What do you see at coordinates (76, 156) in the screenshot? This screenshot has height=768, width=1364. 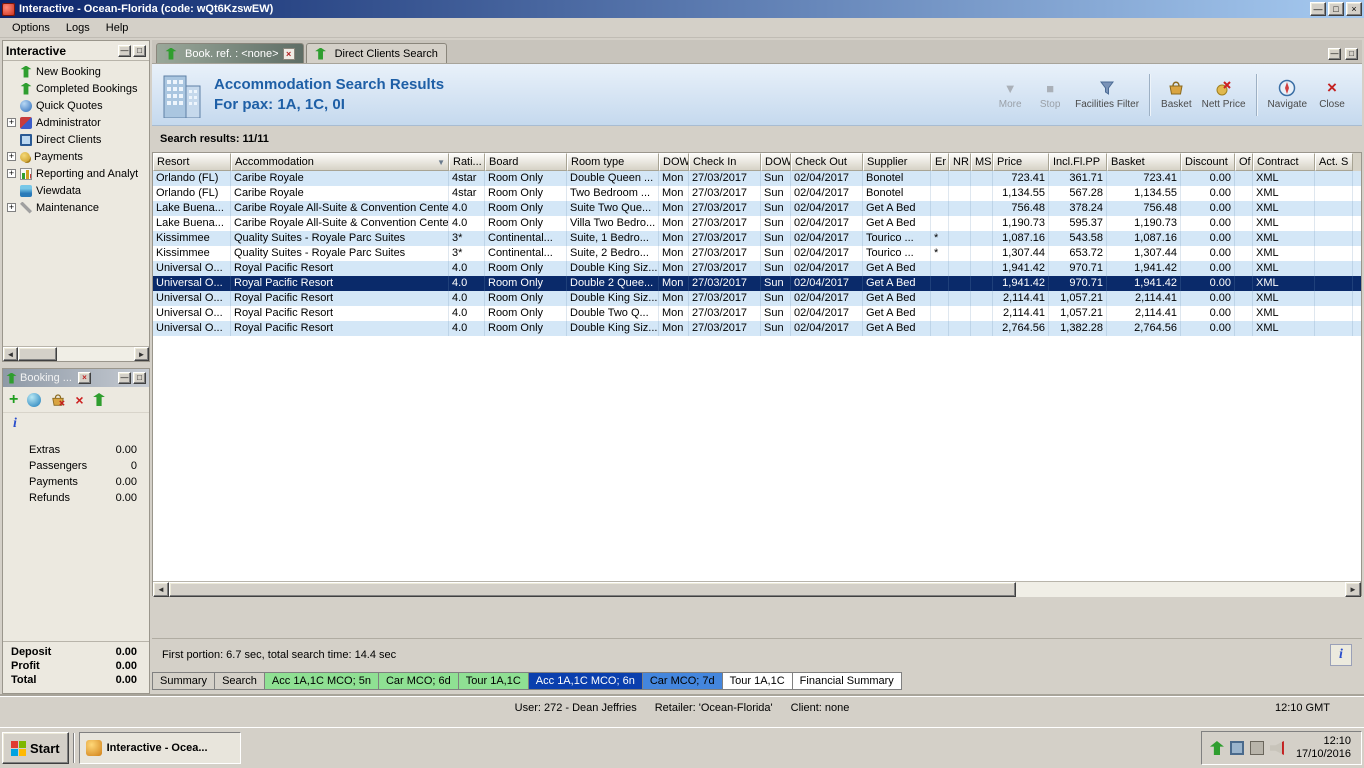 I see `sidebar-item-payments: + Payments` at bounding box center [76, 156].